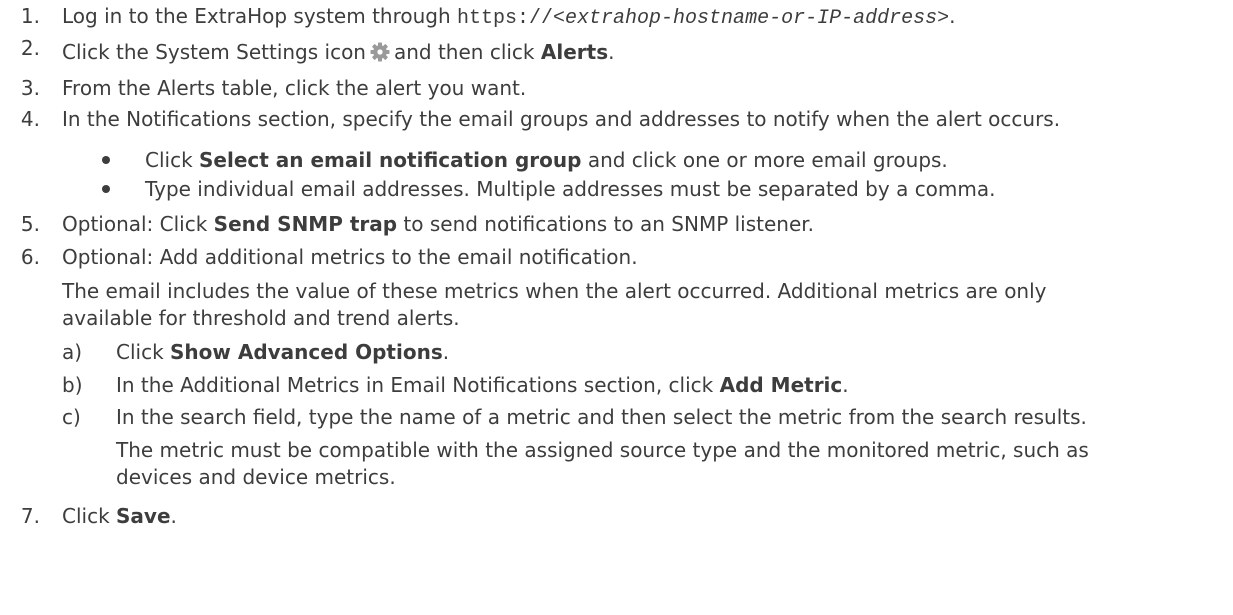 The image size is (1233, 615). I want to click on show-advanced-label: Show Advanced Options, so click(306, 352).